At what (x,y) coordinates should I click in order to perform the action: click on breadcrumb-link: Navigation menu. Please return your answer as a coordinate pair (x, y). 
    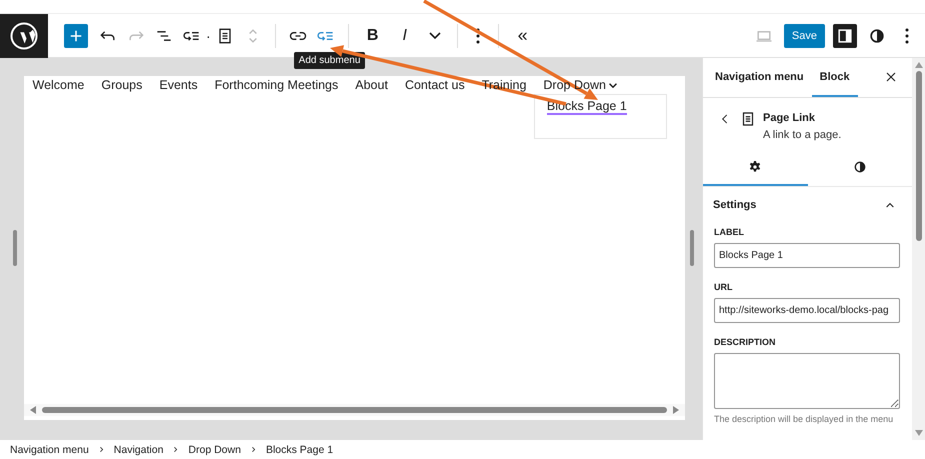
    Looking at the image, I should click on (49, 450).